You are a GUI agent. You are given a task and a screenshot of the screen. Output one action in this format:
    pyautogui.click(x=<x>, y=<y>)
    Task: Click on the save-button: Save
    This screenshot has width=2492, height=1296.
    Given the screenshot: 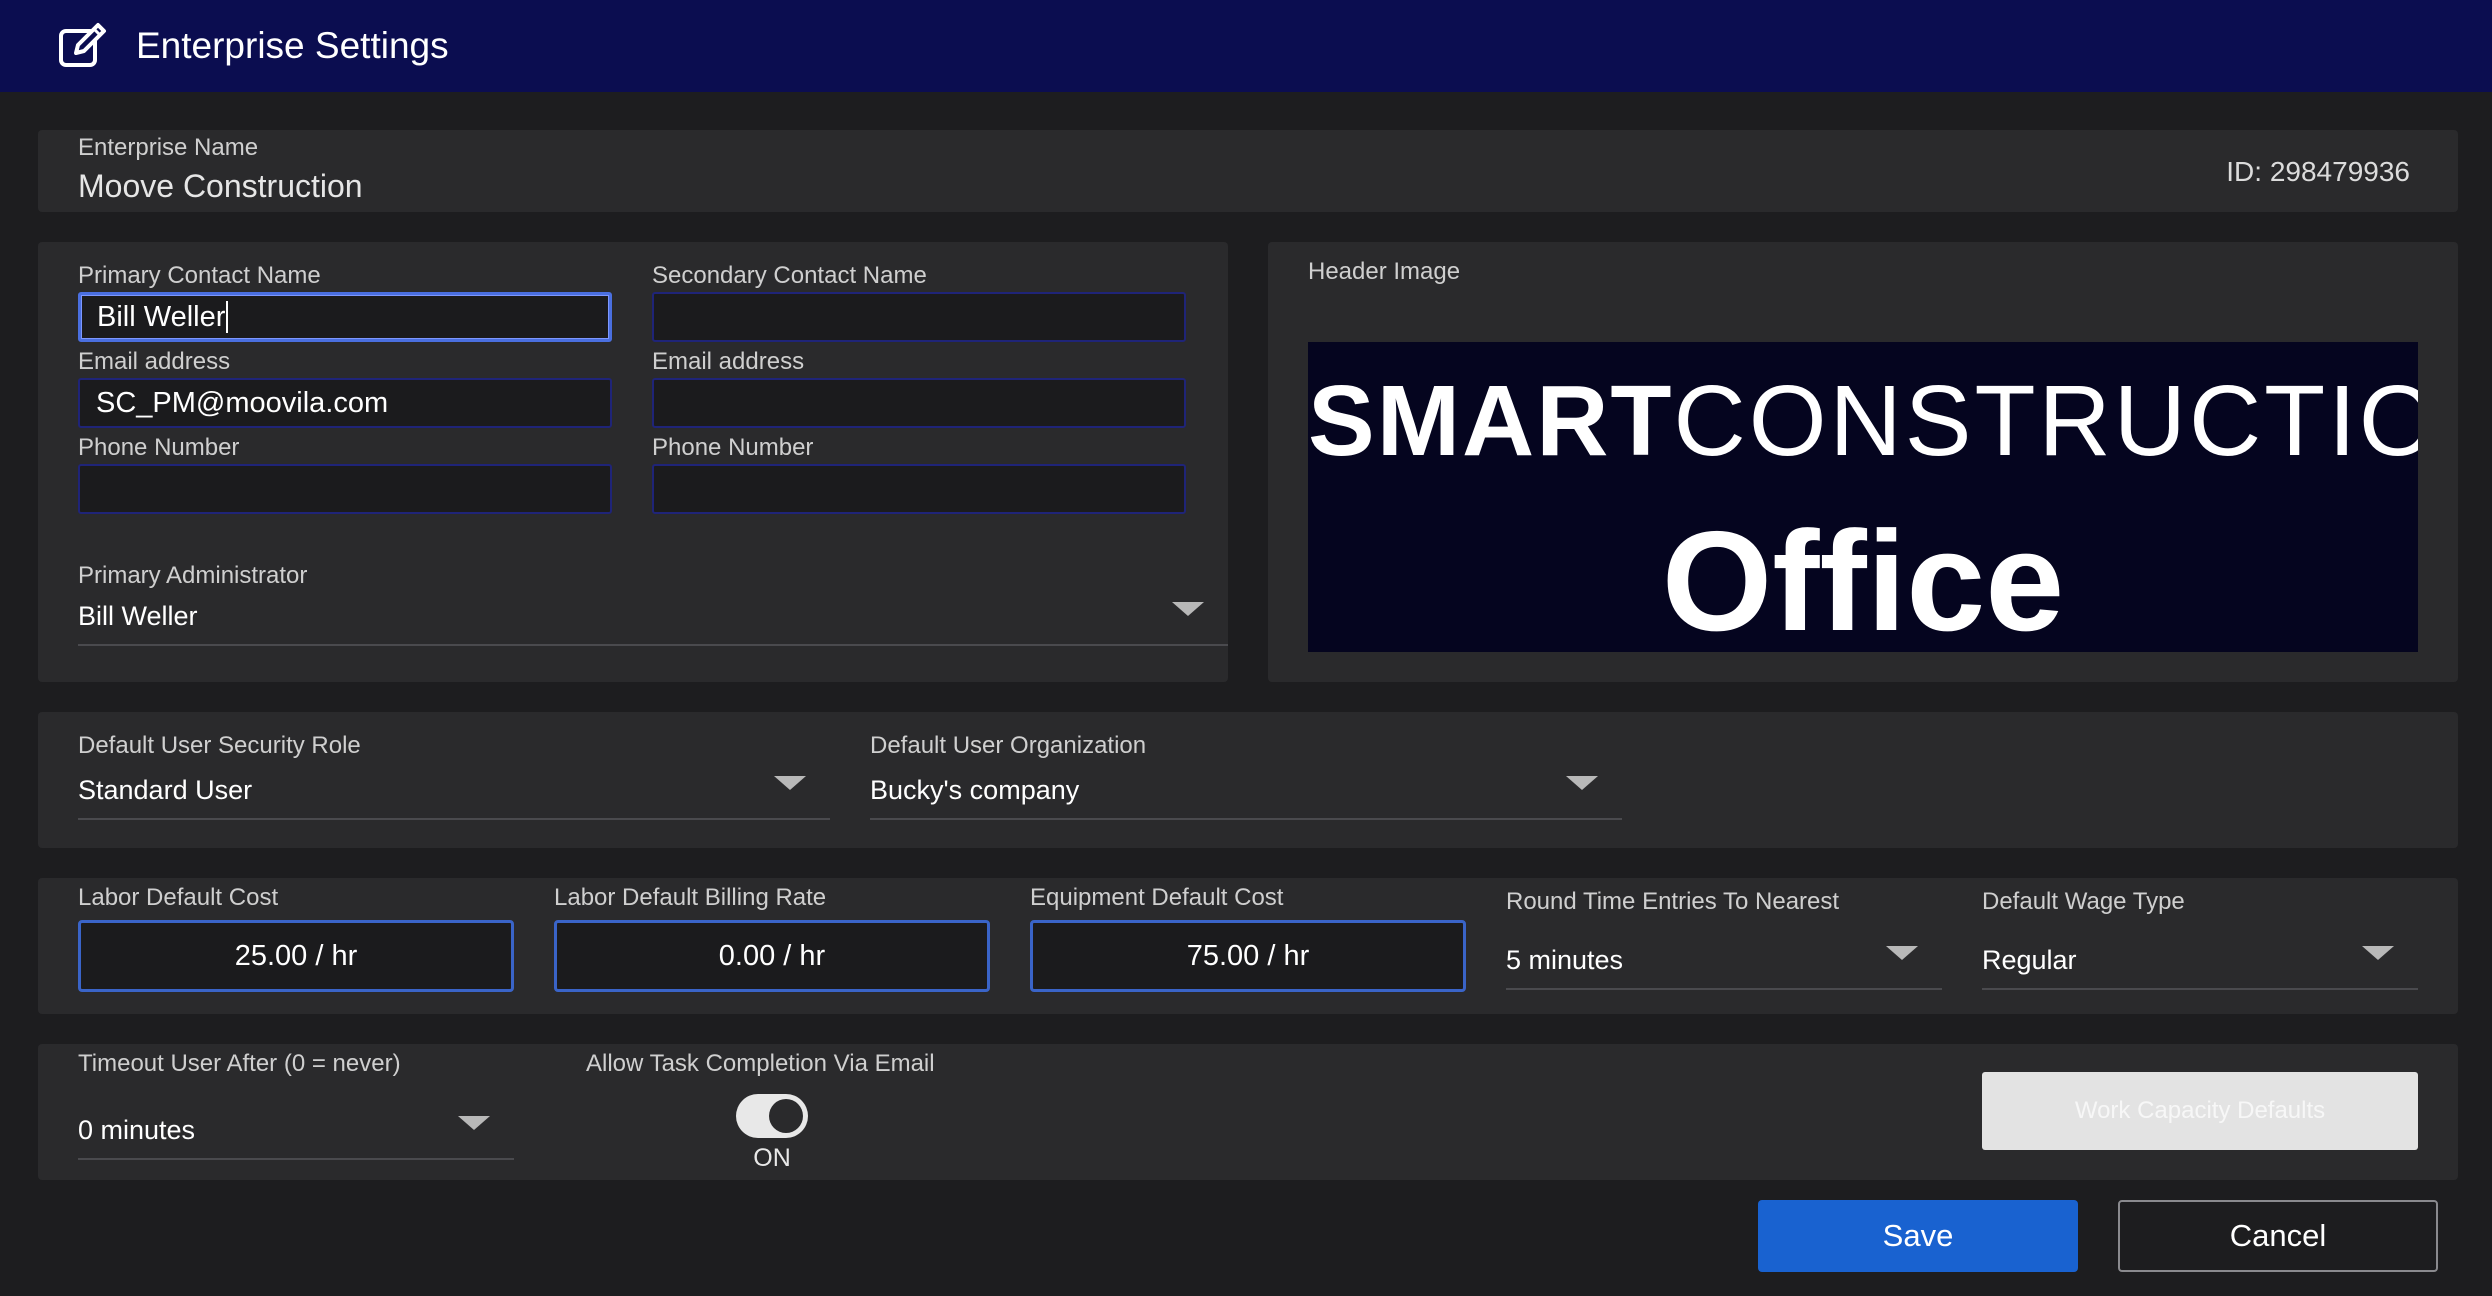 What is the action you would take?
    pyautogui.click(x=1918, y=1236)
    